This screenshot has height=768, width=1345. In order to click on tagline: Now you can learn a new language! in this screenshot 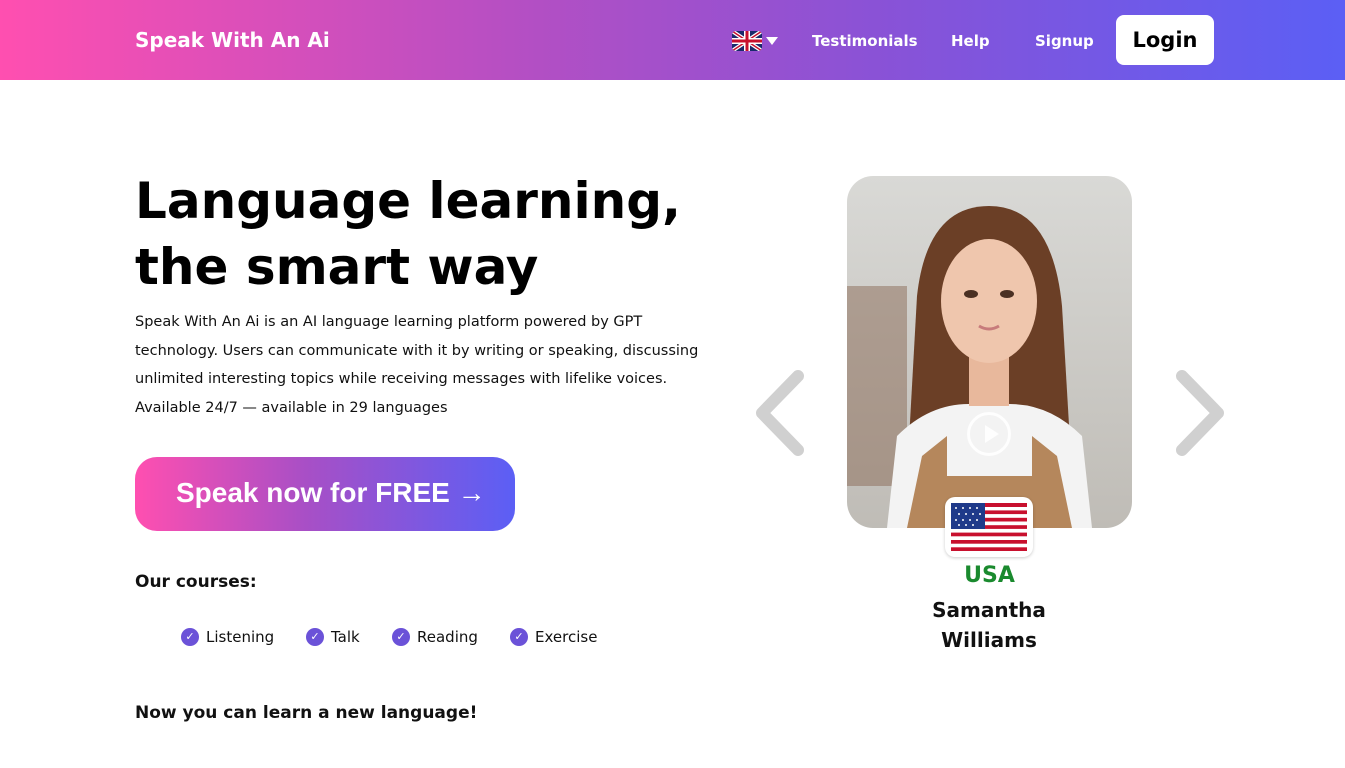, I will do `click(306, 713)`.